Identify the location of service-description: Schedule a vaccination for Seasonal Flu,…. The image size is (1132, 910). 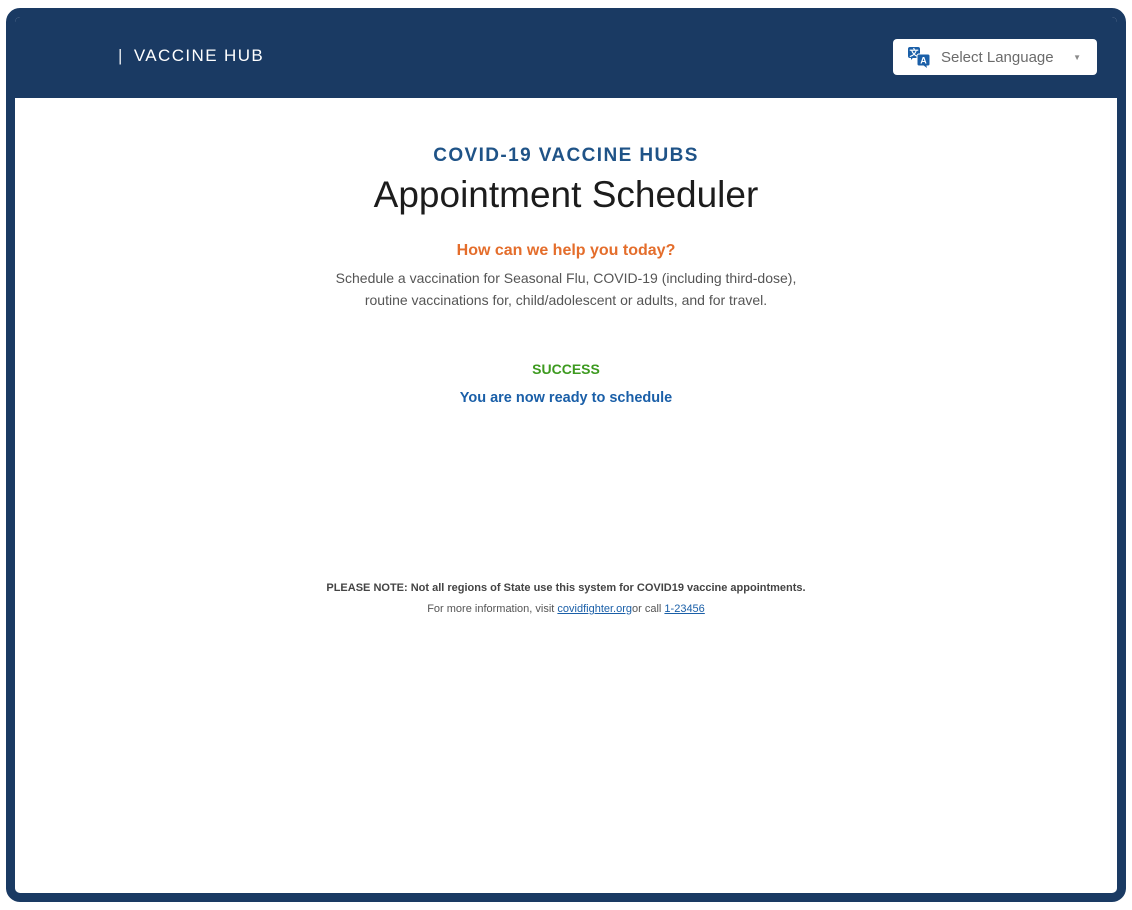
(566, 289).